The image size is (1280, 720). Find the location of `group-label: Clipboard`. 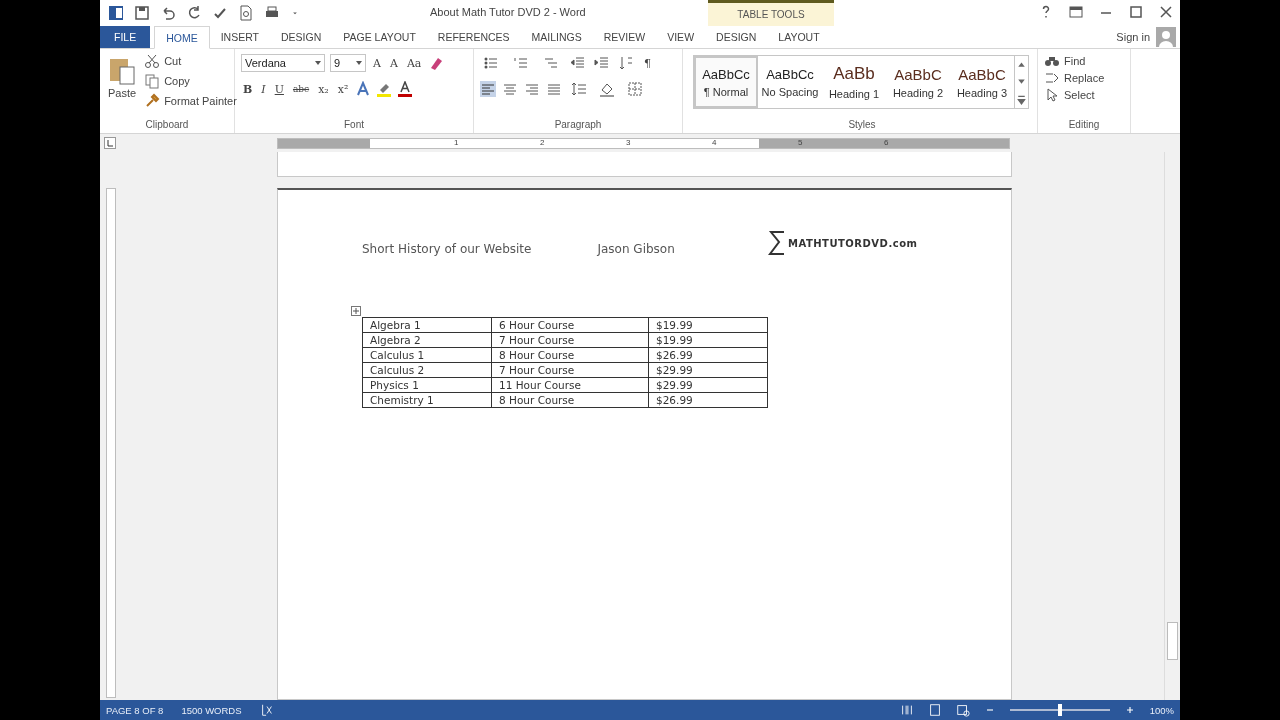

group-label: Clipboard is located at coordinates (167, 125).